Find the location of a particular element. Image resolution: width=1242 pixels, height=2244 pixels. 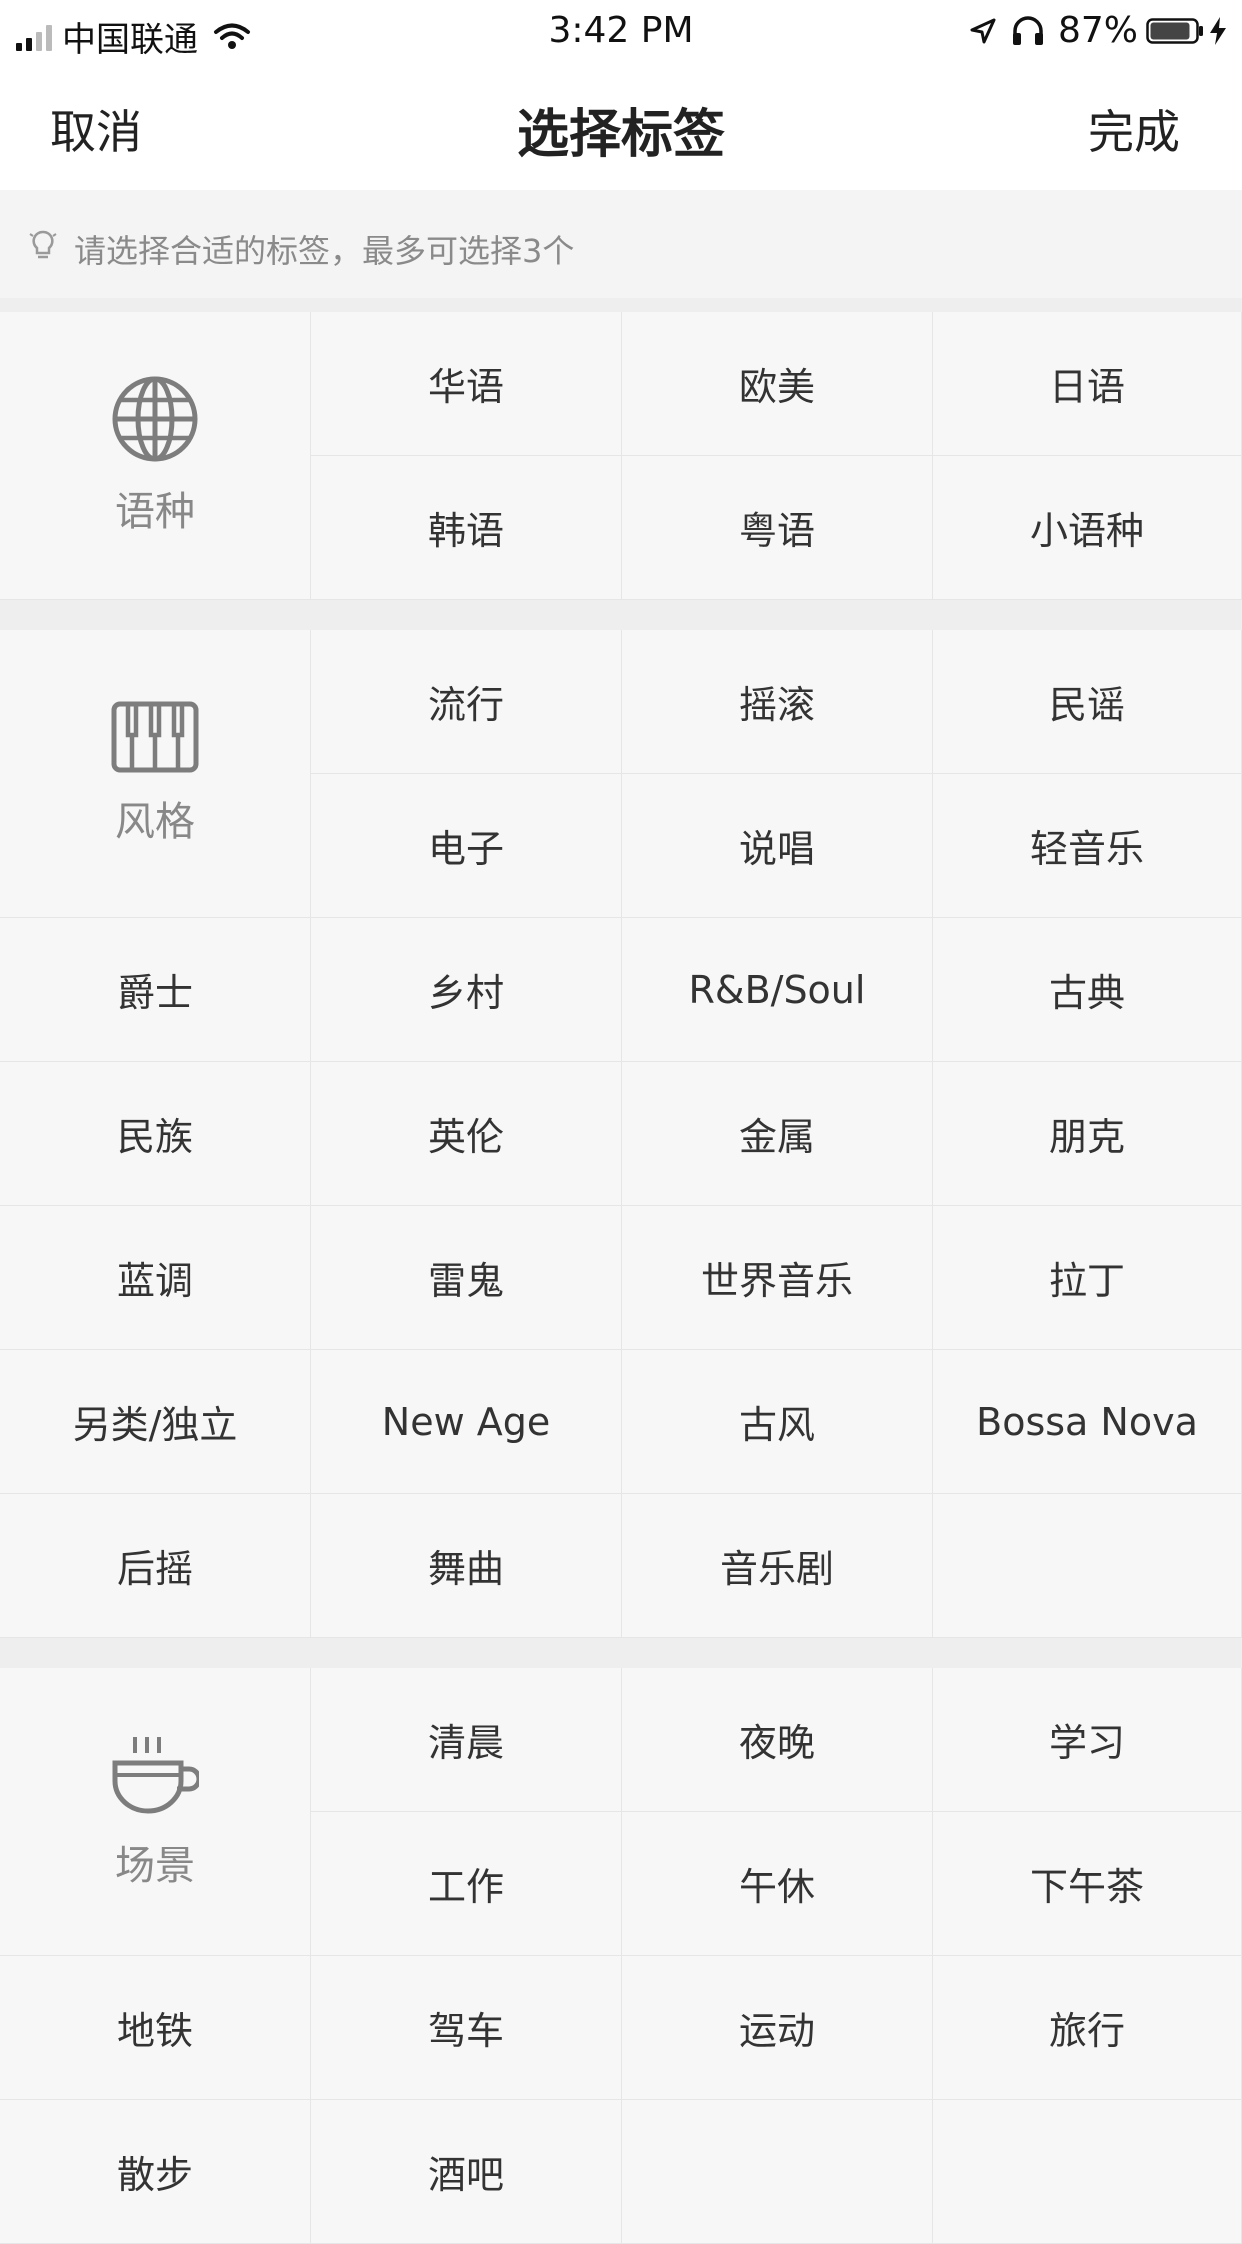

tag-option: 古风 is located at coordinates (777, 1422).